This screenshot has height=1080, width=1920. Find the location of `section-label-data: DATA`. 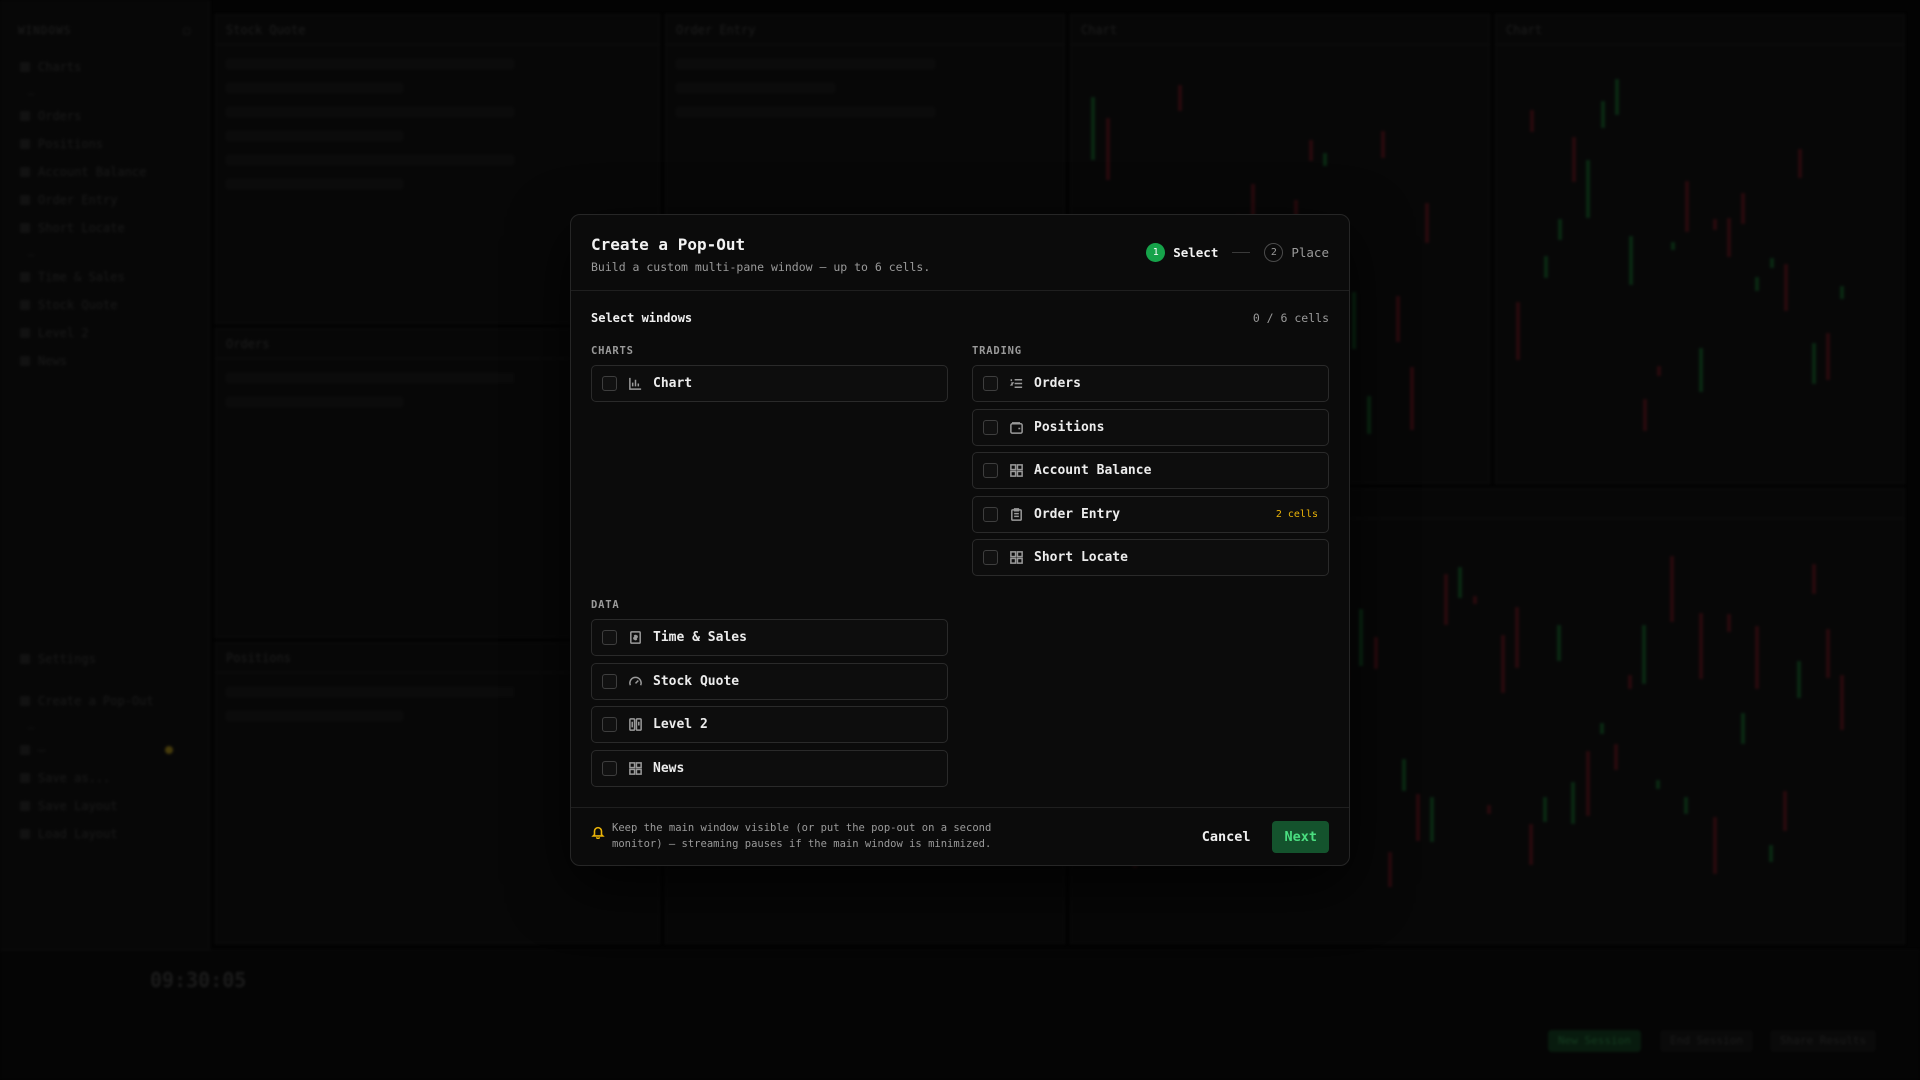

section-label-data: DATA is located at coordinates (605, 605).